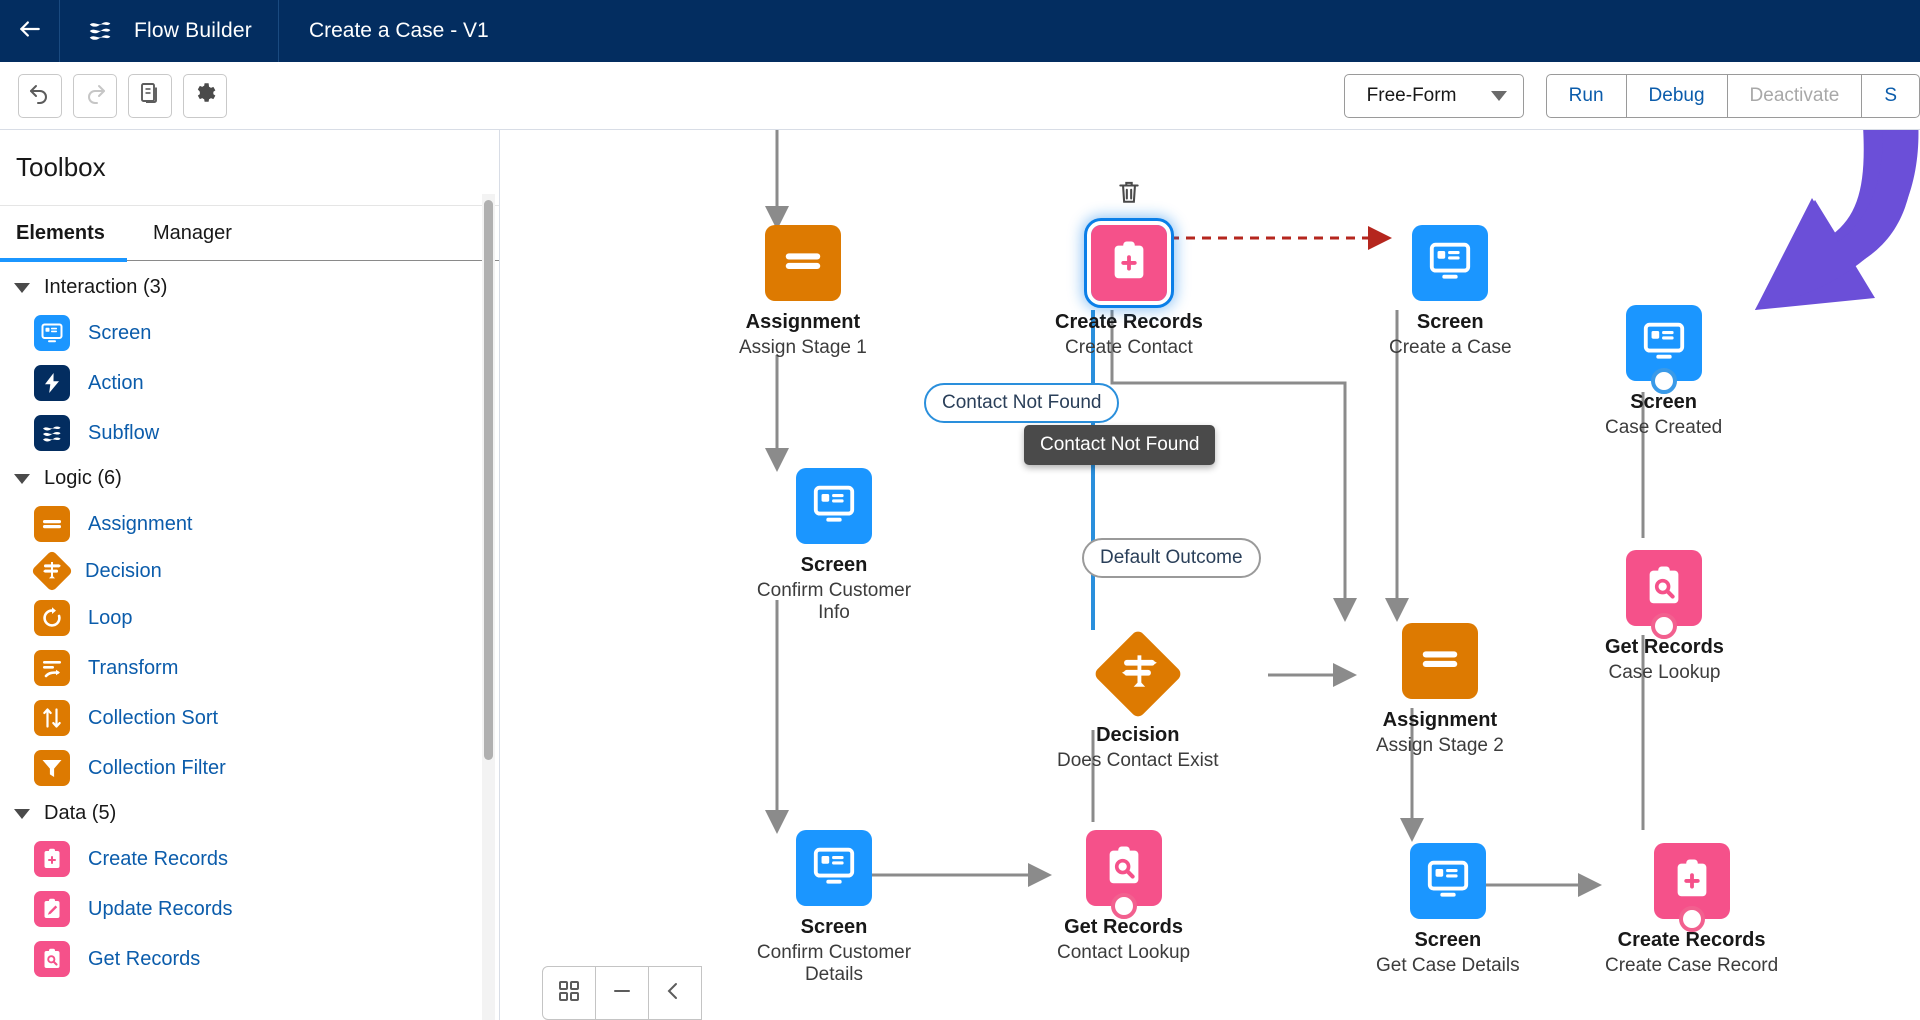 The width and height of the screenshot is (1920, 1020). What do you see at coordinates (1794, 95) in the screenshot?
I see `deactivate-button: Deactivate` at bounding box center [1794, 95].